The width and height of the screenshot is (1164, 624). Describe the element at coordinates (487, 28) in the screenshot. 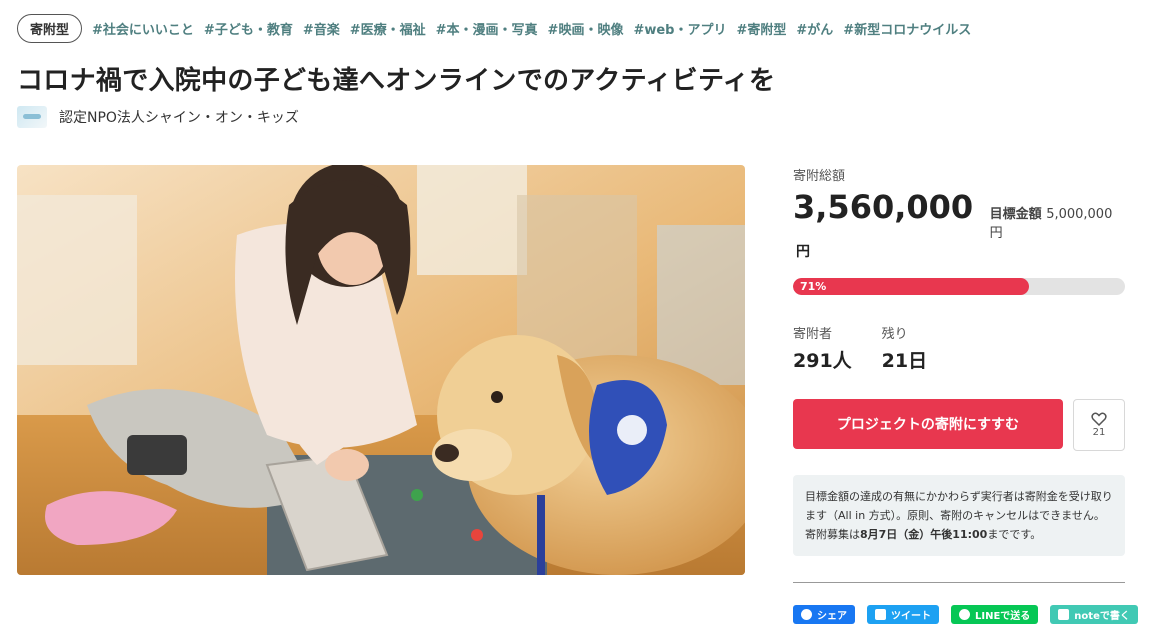

I see `tag-link: #本・漫画・写真` at that location.